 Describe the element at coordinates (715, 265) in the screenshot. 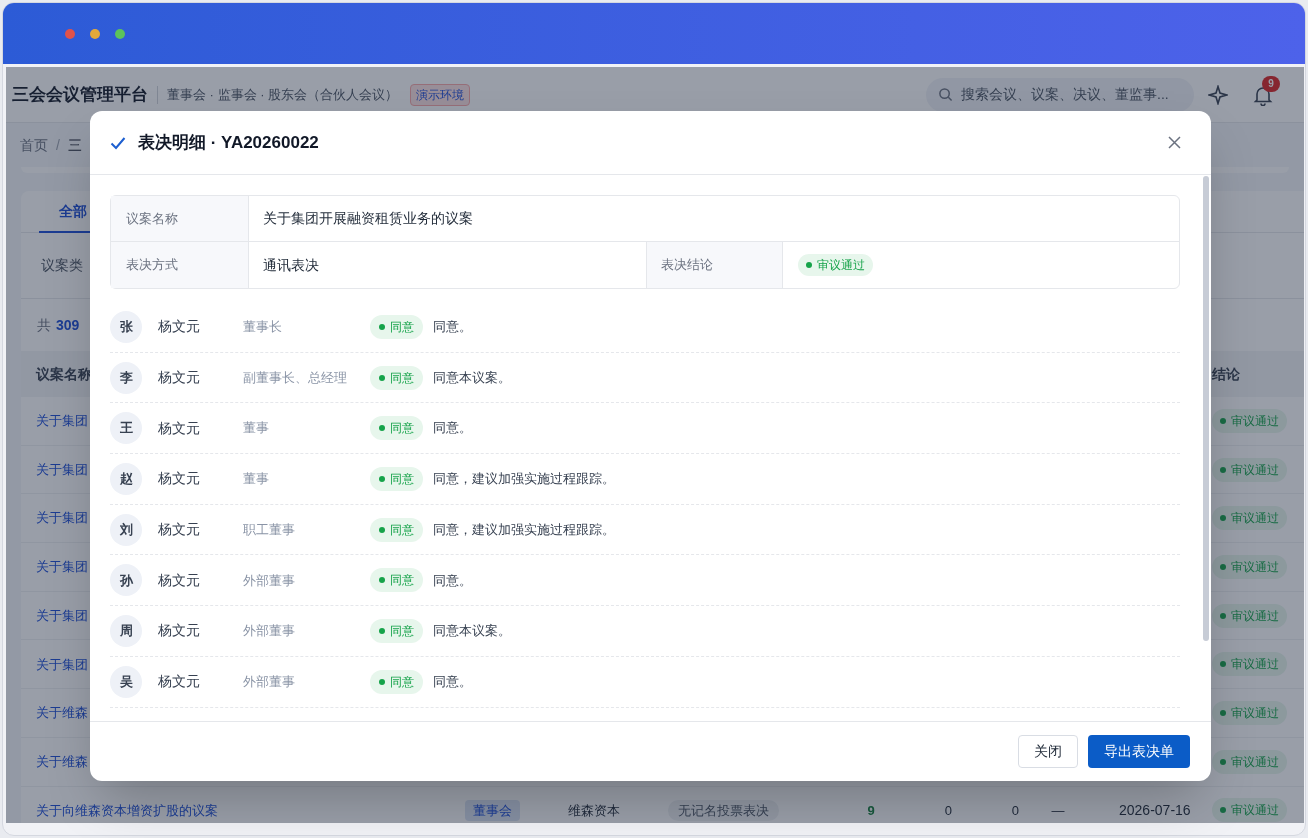

I see `info-label: 表决结论` at that location.